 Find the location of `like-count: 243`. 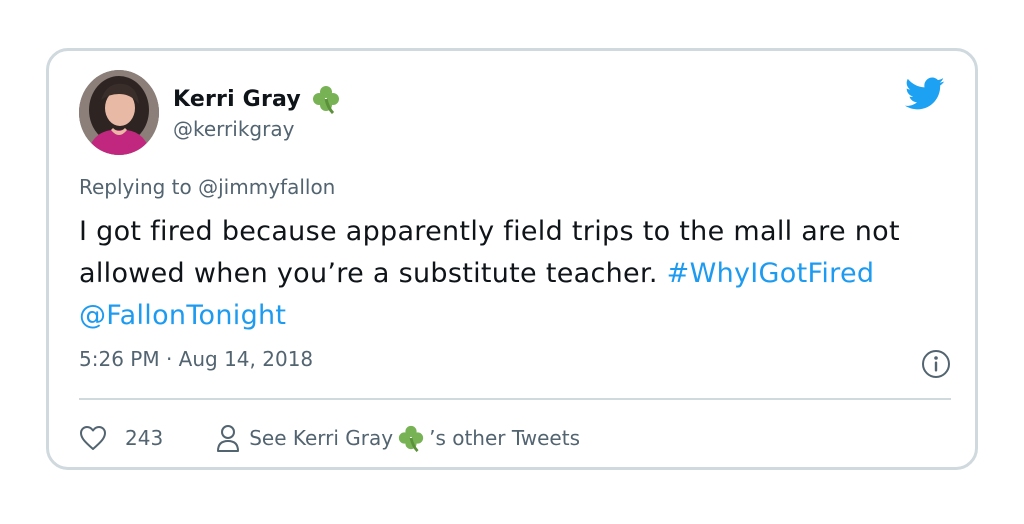

like-count: 243 is located at coordinates (144, 438).